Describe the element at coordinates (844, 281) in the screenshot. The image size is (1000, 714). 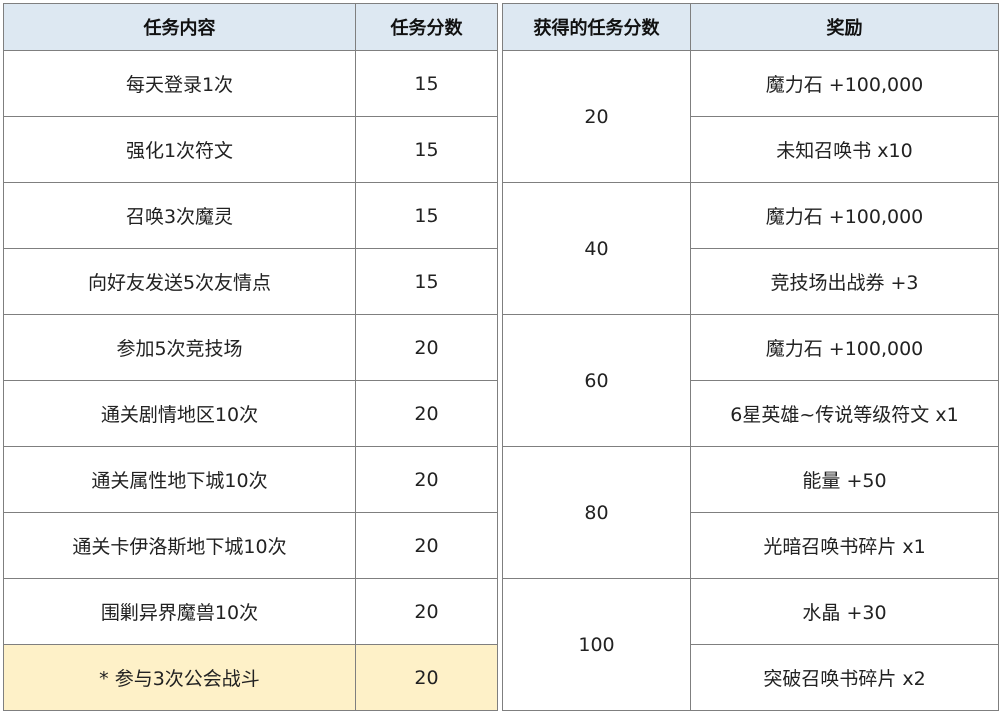
I see `reward-cell: 竞技场出战券 +3` at that location.